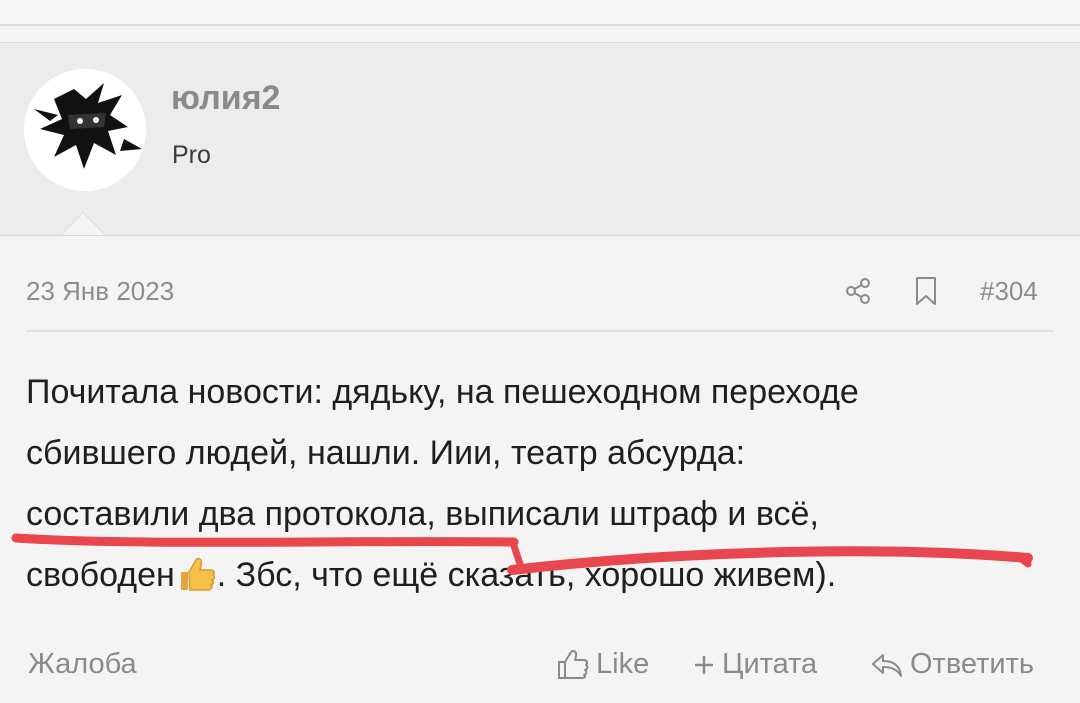 The width and height of the screenshot is (1080, 703). Describe the element at coordinates (1009, 291) in the screenshot. I see `post-number-link: #304` at that location.